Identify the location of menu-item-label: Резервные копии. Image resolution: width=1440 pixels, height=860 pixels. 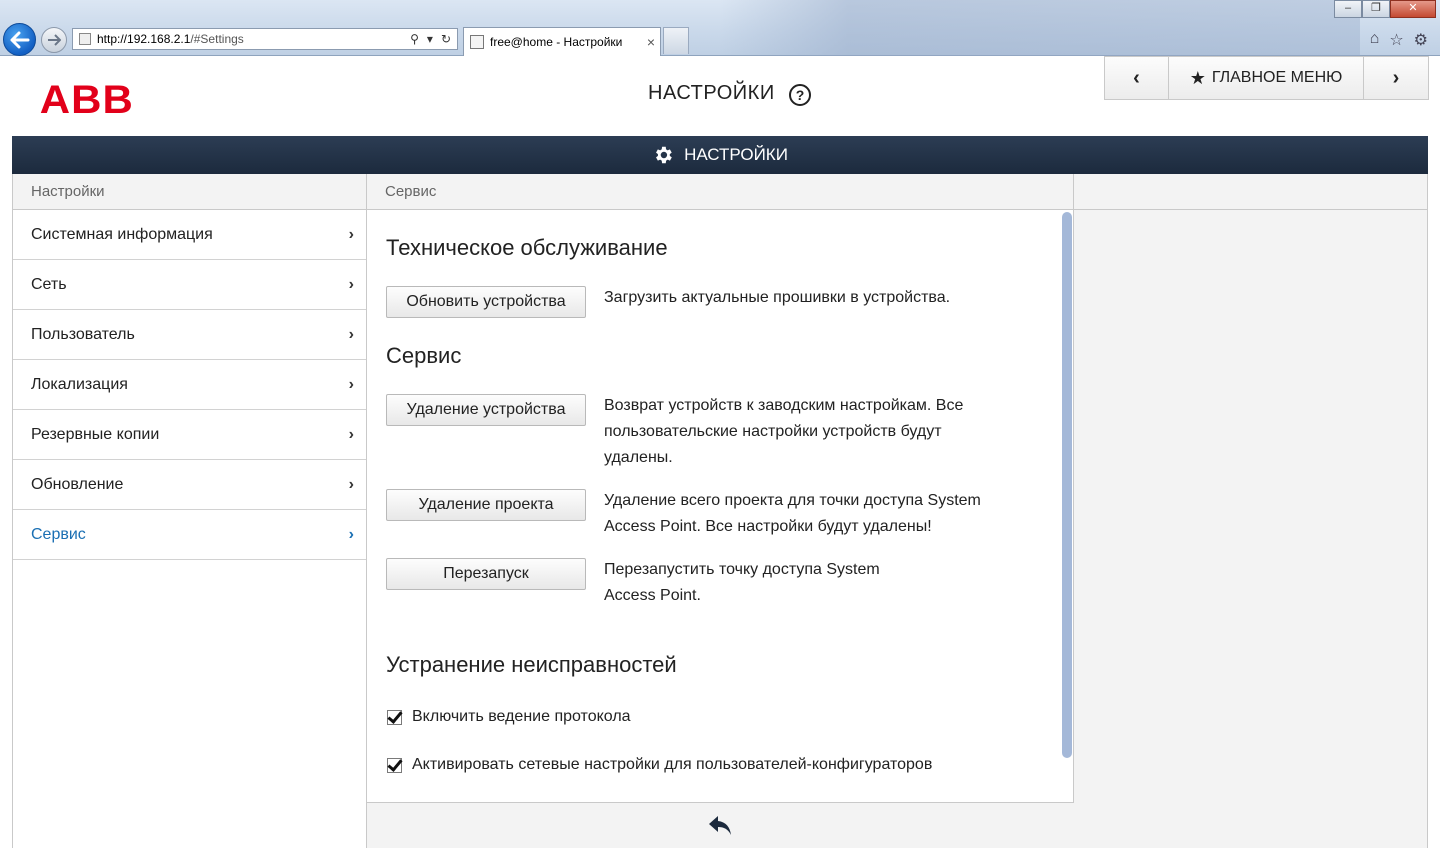
(95, 434).